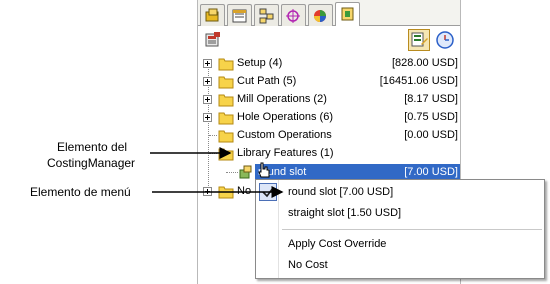  I want to click on hand-cursor-icon, so click(264, 170).